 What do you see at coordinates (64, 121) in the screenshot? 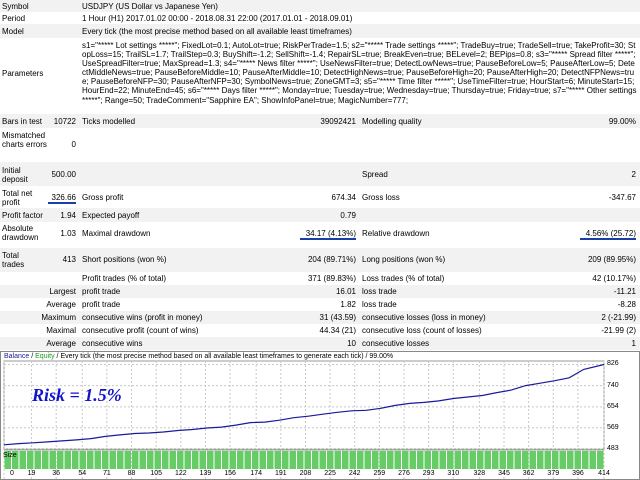
I see `bars-value: 10722` at bounding box center [64, 121].